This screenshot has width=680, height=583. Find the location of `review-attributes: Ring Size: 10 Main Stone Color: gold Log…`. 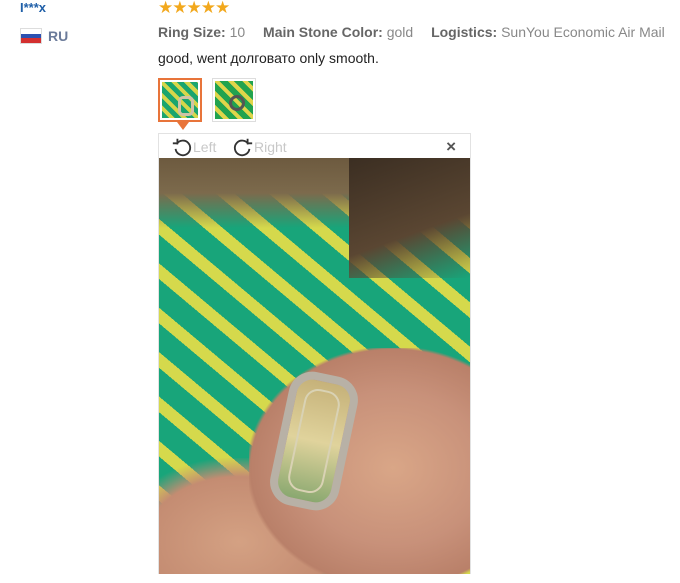

review-attributes: Ring Size: 10 Main Stone Color: gold Log… is located at coordinates (411, 32).